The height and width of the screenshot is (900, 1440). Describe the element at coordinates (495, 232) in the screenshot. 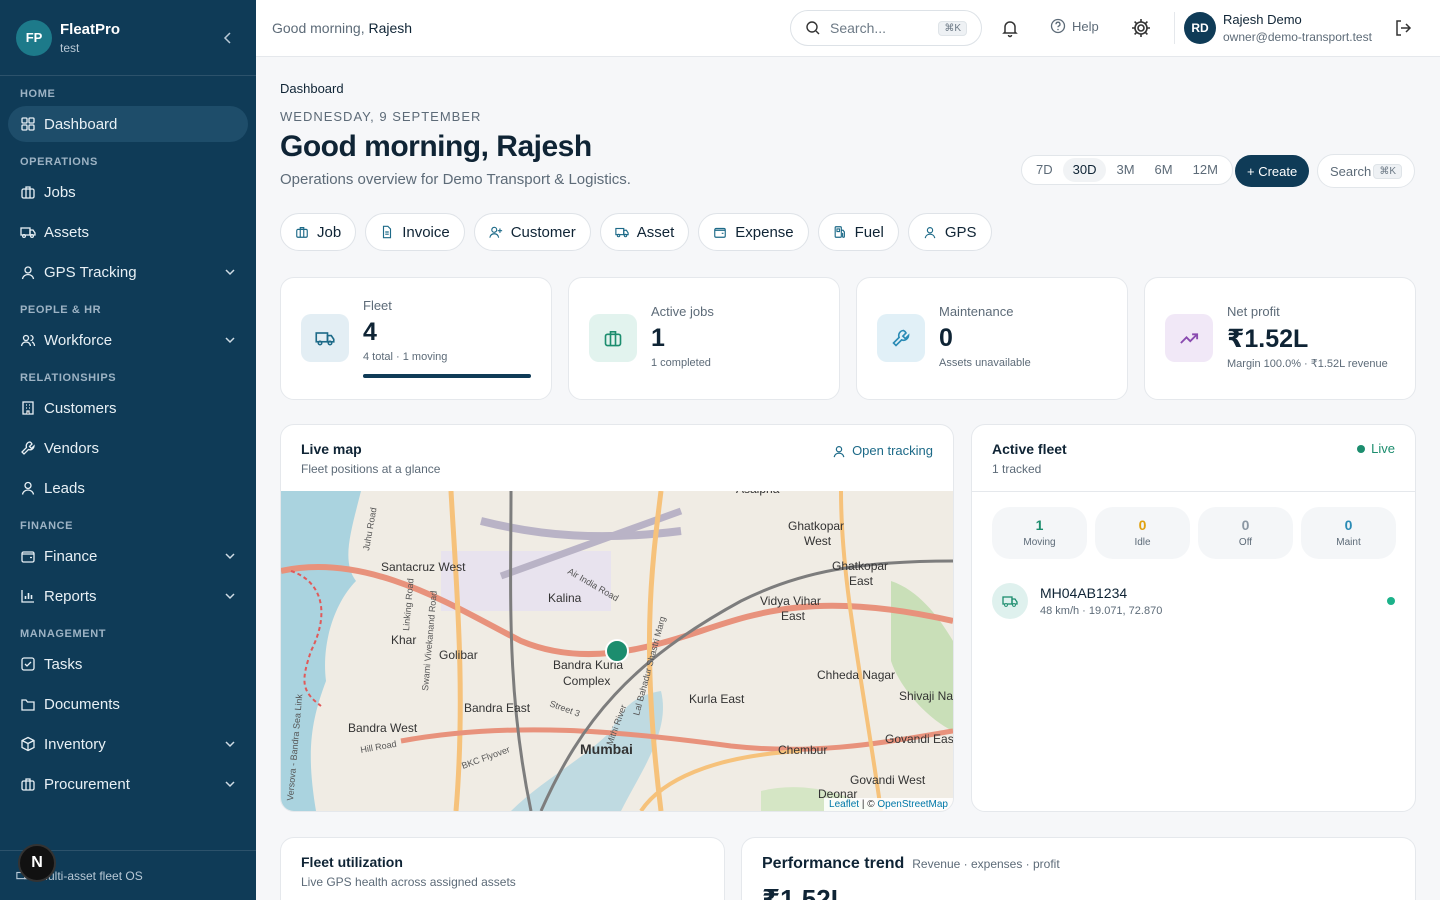

I see `user-plus-icon` at that location.